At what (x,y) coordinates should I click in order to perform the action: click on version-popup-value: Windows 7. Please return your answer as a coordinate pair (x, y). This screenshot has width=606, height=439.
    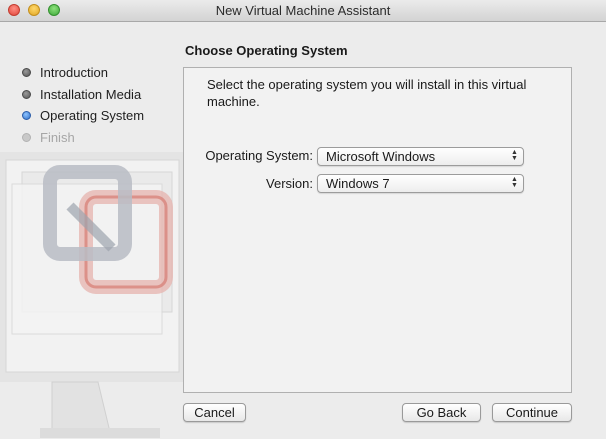
    Looking at the image, I should click on (358, 183).